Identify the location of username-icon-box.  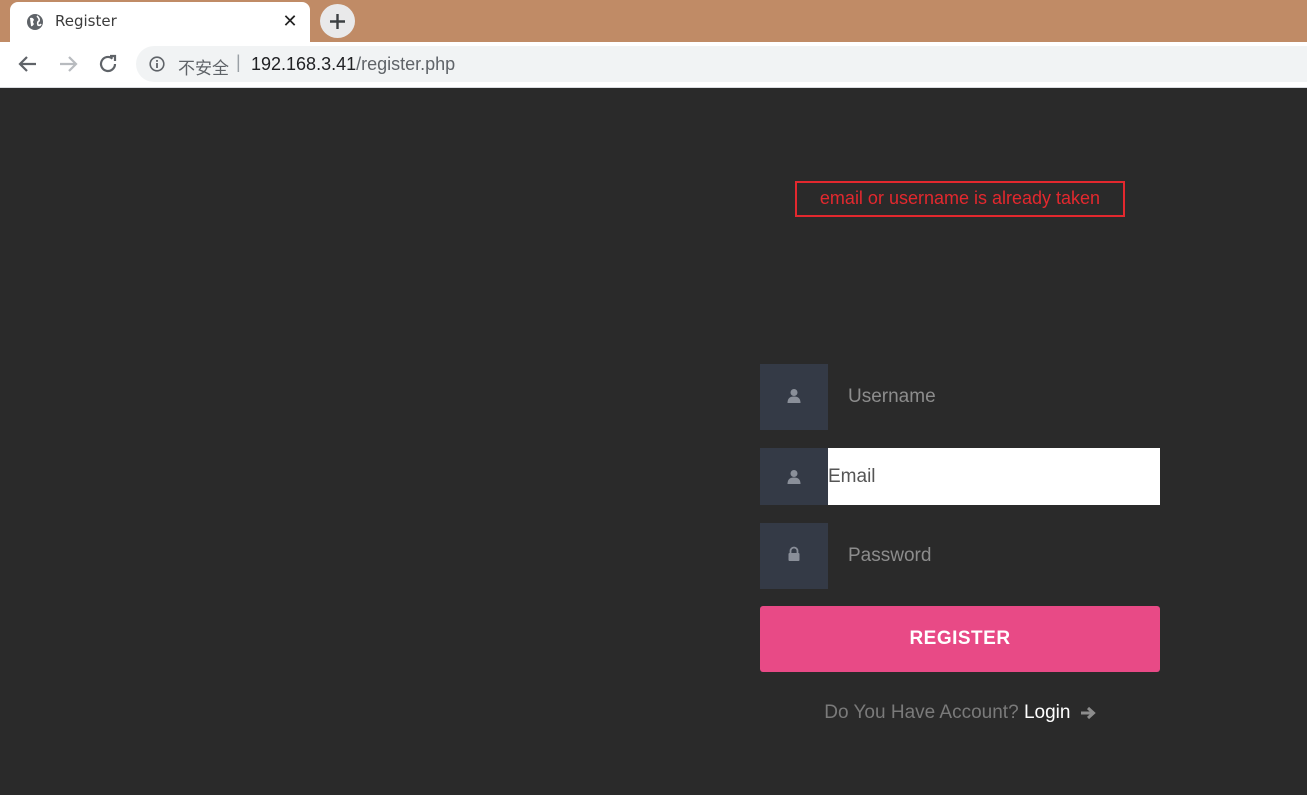
(794, 397).